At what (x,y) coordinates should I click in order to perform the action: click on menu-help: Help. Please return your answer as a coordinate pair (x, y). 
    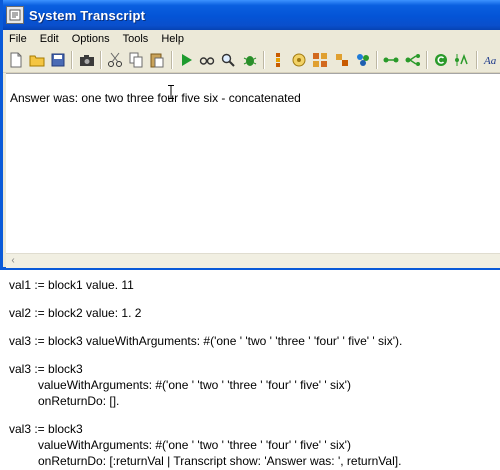
    Looking at the image, I should click on (173, 39).